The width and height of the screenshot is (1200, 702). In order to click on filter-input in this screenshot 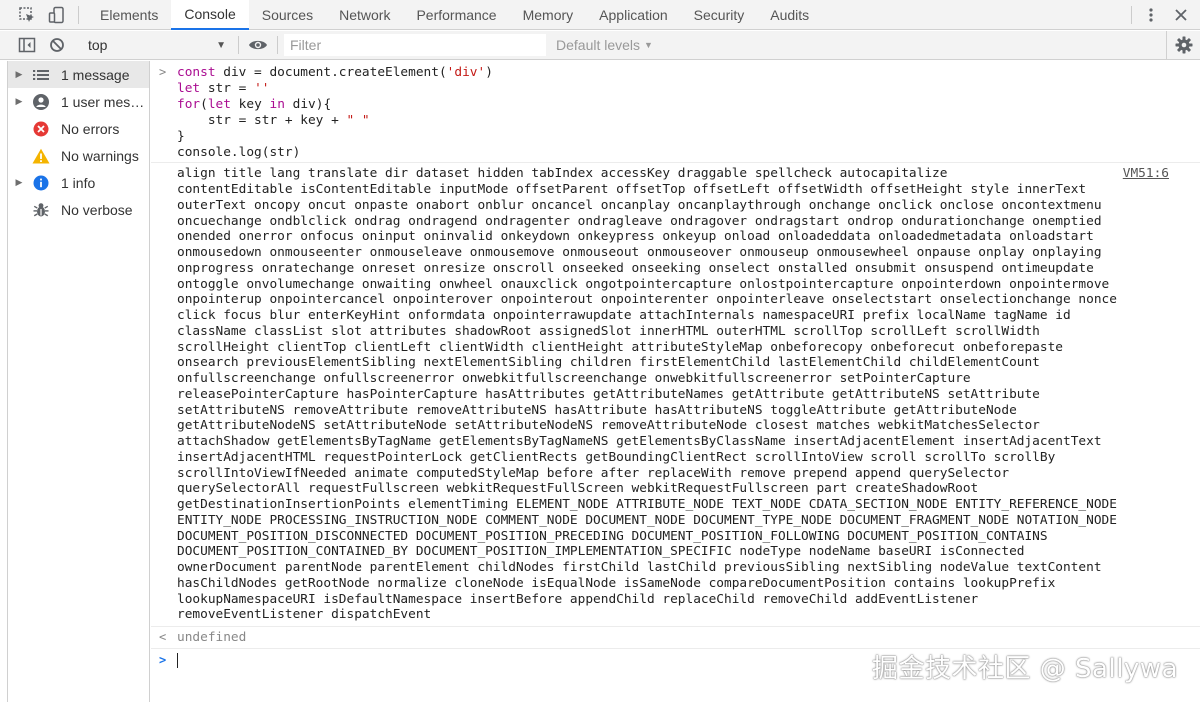, I will do `click(415, 45)`.